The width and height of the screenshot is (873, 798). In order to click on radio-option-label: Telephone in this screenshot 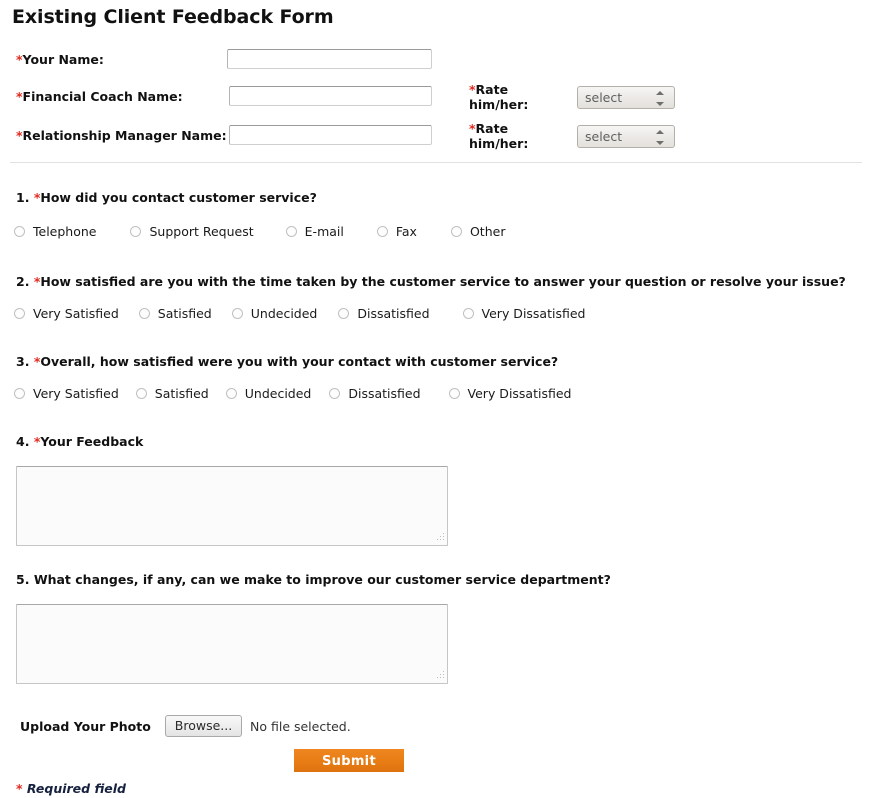, I will do `click(65, 231)`.